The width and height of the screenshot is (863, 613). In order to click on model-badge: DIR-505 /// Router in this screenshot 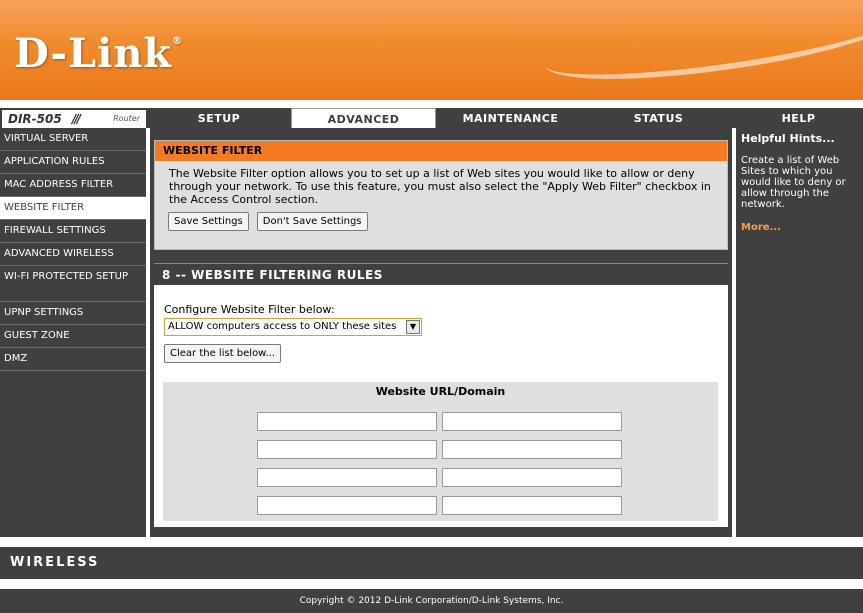, I will do `click(74, 119)`.